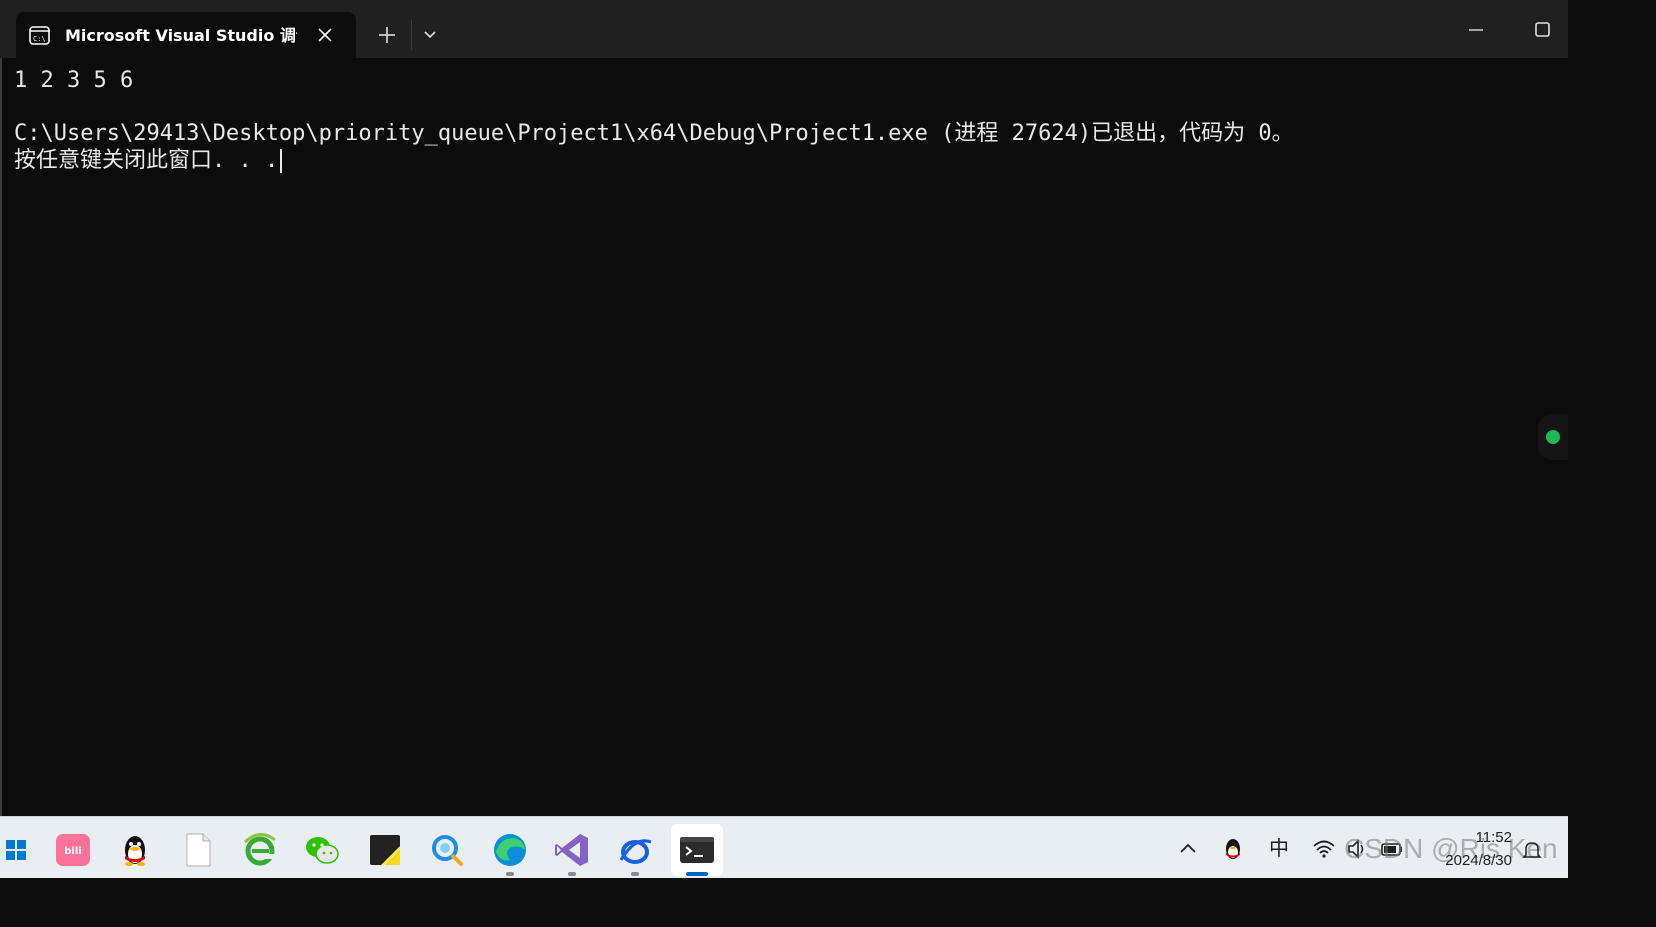 This screenshot has height=927, width=1656. Describe the element at coordinates (1532, 851) in the screenshot. I see `notification-icon` at that location.